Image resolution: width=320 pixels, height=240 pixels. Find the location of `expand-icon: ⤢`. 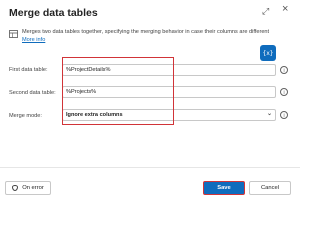

expand-icon: ⤢ is located at coordinates (265, 11).